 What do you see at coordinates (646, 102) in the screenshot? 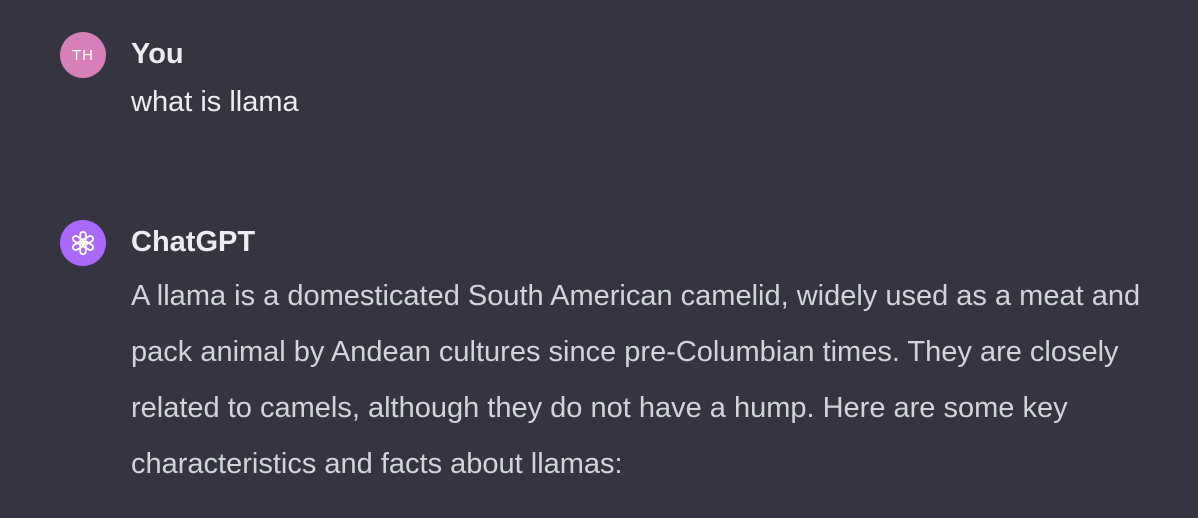
I see `user-message-text: what is llama` at bounding box center [646, 102].